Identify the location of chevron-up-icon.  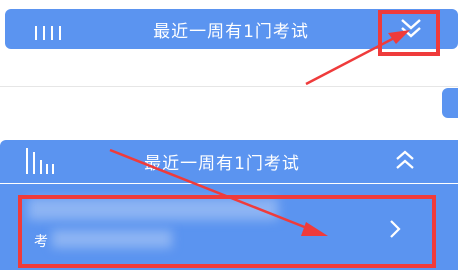
(405, 161).